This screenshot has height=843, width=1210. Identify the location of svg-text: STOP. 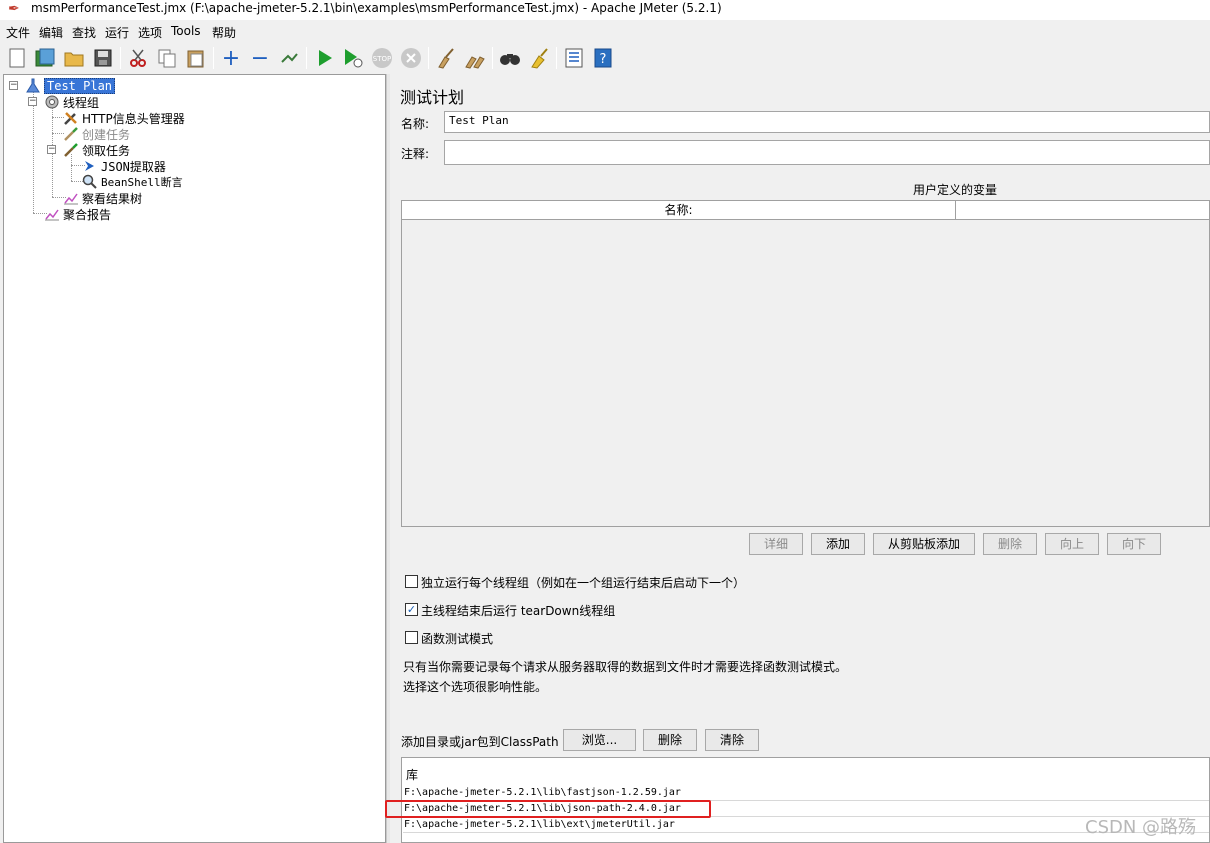
(382, 59).